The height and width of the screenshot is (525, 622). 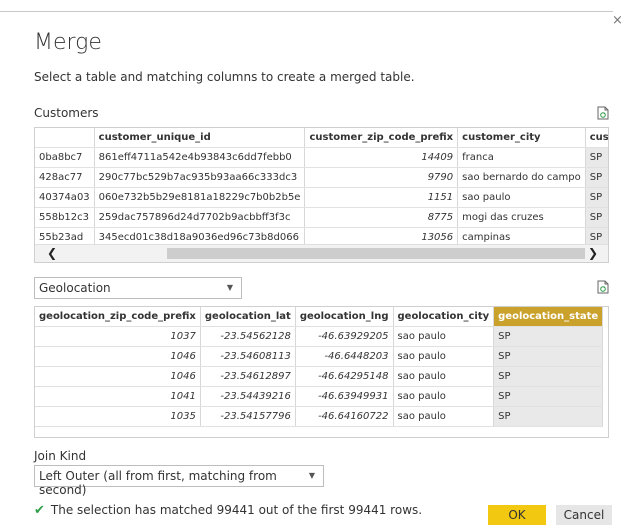 I want to click on horizontal-scrollbar: ❮ ❯, so click(x=321, y=253).